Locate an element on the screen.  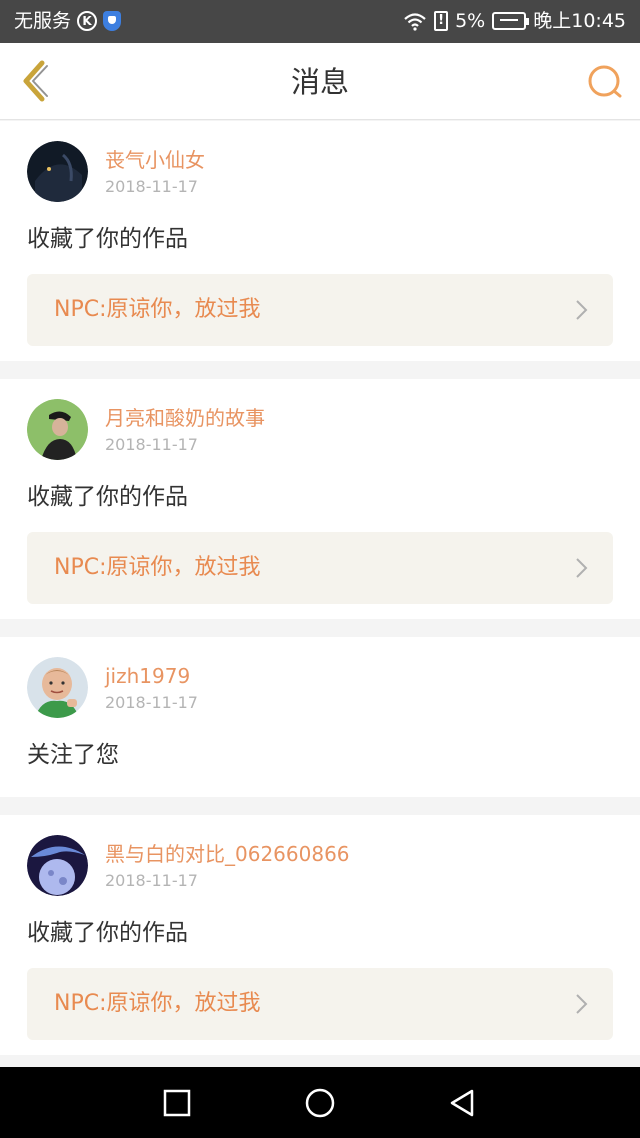
status-right: ! 5% 晚上10:45 is located at coordinates (514, 21).